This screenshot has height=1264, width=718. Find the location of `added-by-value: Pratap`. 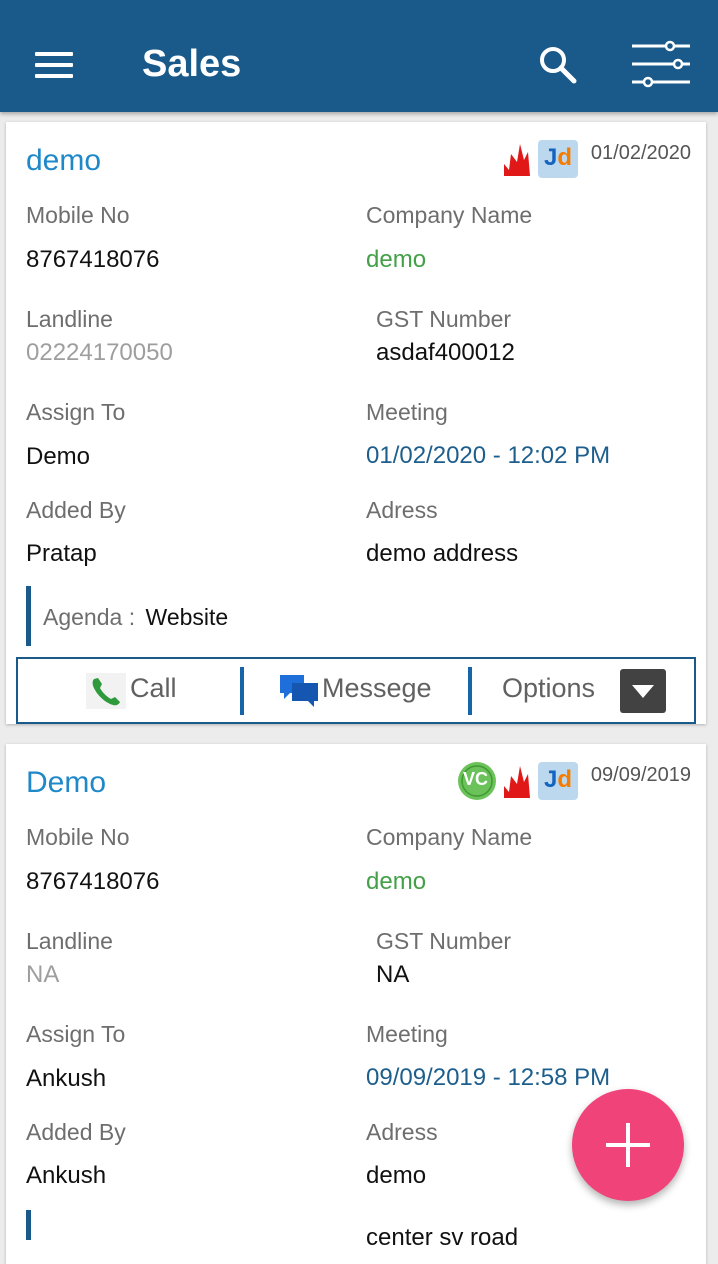

added-by-value: Pratap is located at coordinates (61, 553).